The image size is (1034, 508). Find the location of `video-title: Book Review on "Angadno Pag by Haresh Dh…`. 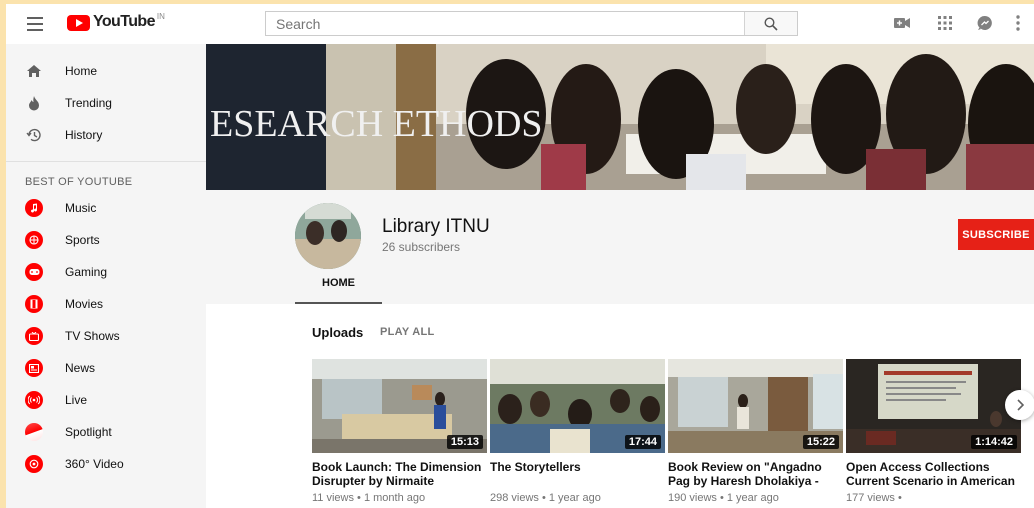

video-title: Book Review on "Angadno Pag by Haresh Dh… is located at coordinates (755, 474).